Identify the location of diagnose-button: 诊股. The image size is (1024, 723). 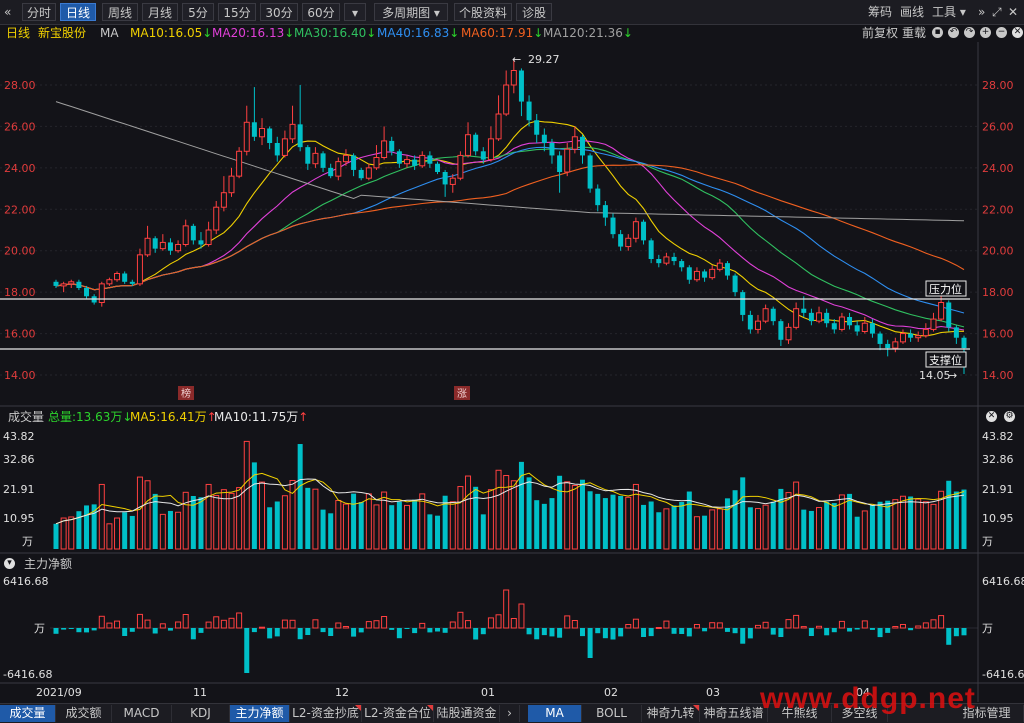
(534, 12).